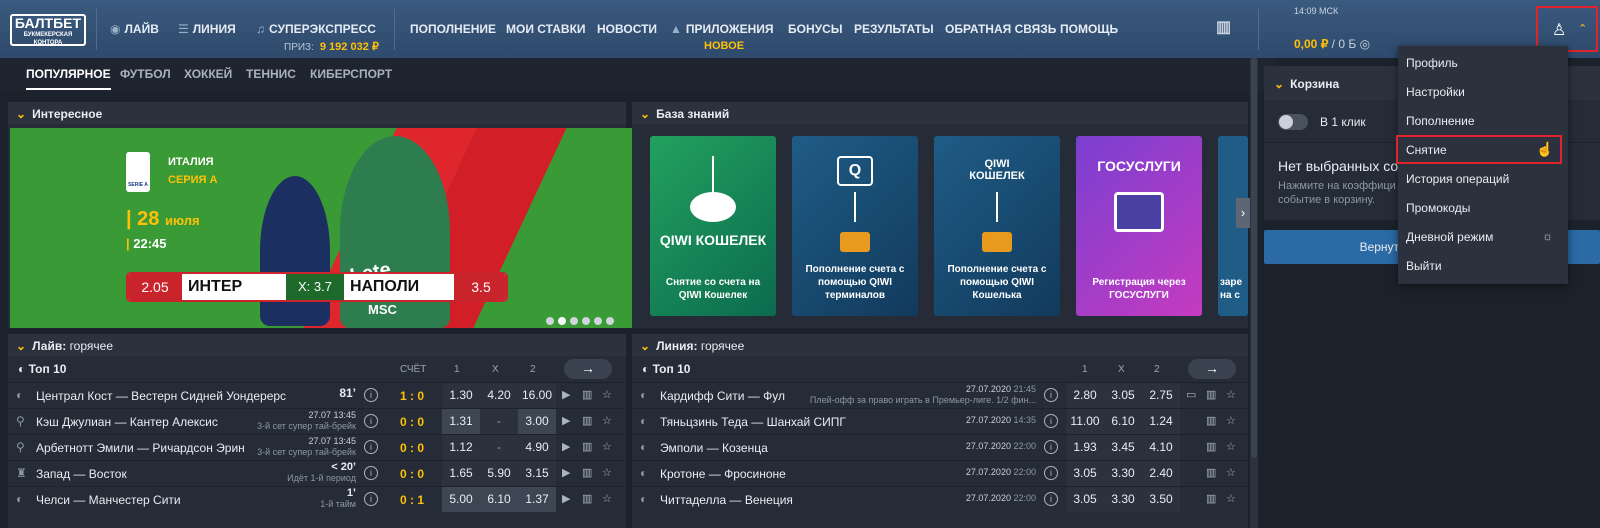 The image size is (1600, 528). Describe the element at coordinates (1483, 62) in the screenshot. I see `menu-item-profile: Профиль` at that location.